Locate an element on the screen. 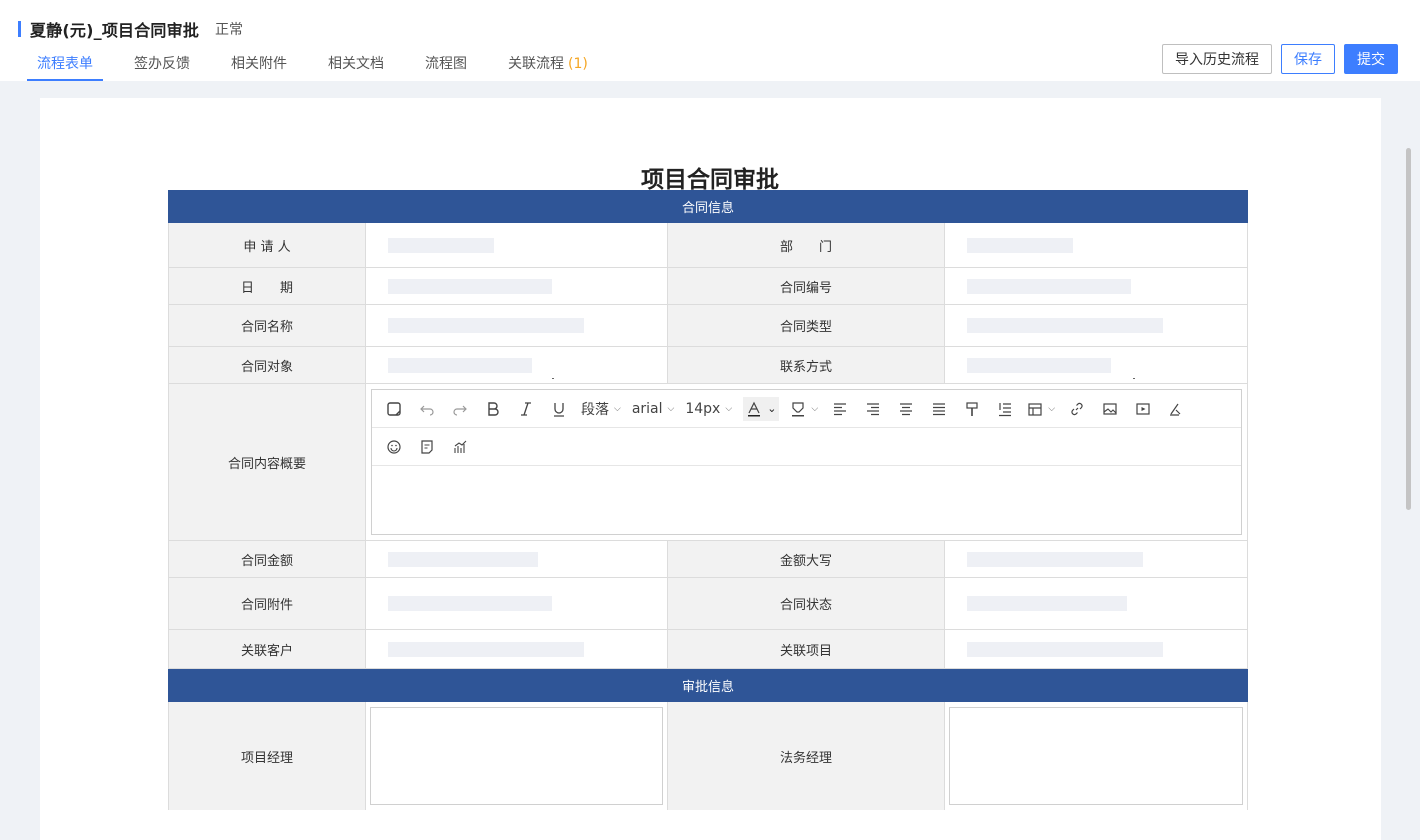 The height and width of the screenshot is (840, 1420). label-contract-no: 合同编号 is located at coordinates (805, 286).